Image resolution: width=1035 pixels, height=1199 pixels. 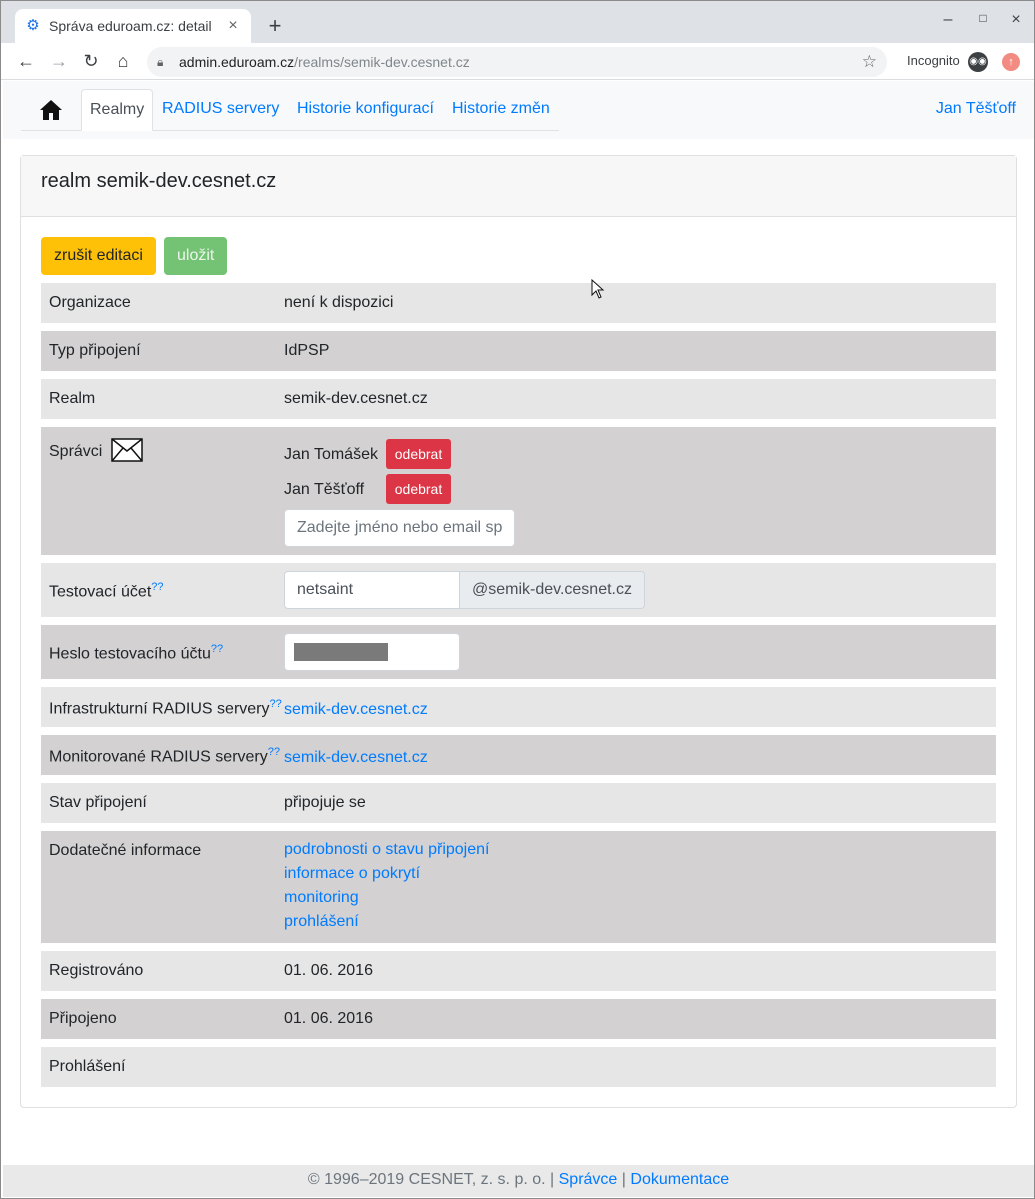 What do you see at coordinates (431, 1179) in the screenshot?
I see `copyright-text: © 1996–2019 CESNET, z. s. p. o. |` at bounding box center [431, 1179].